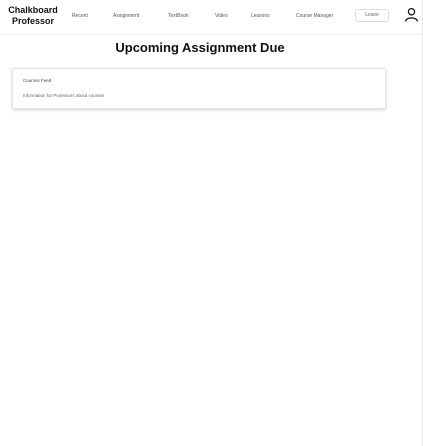  I want to click on brand-logo: Chalkboard Professor, so click(33, 16).